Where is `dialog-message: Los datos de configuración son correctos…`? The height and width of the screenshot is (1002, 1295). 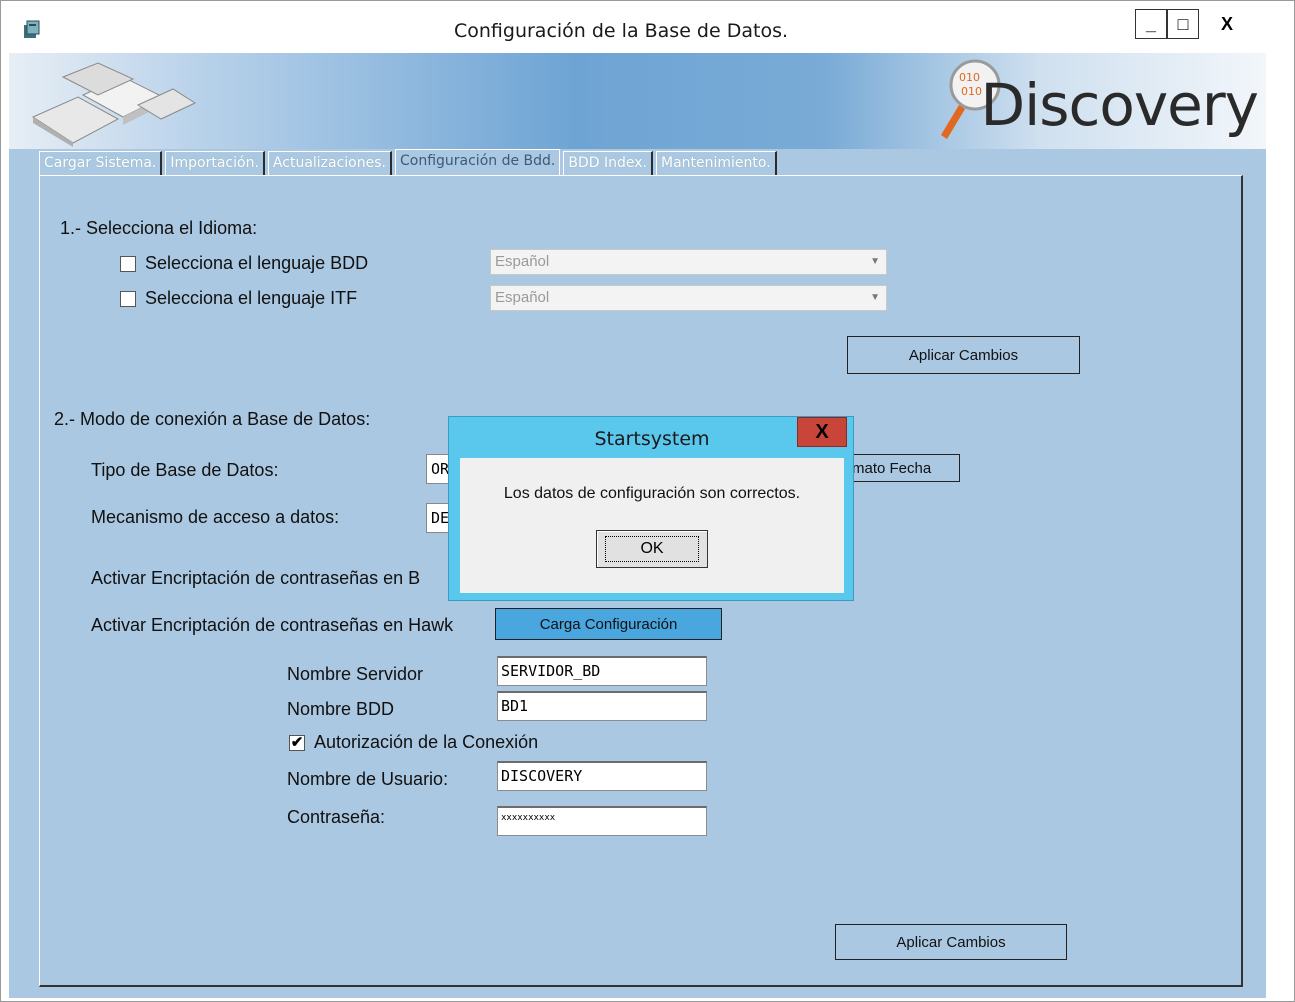
dialog-message: Los datos de configuración son correctos… is located at coordinates (652, 493).